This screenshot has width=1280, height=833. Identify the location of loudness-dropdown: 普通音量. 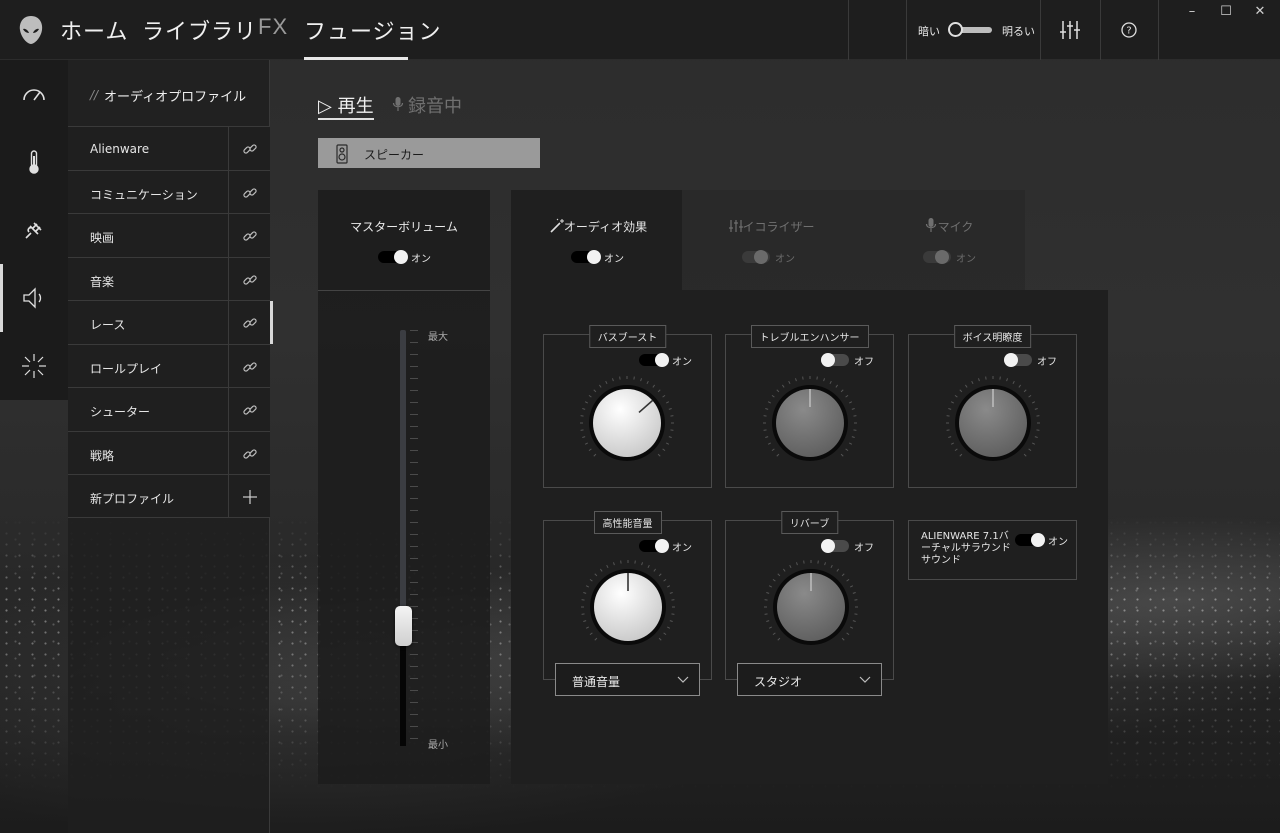
(627, 679).